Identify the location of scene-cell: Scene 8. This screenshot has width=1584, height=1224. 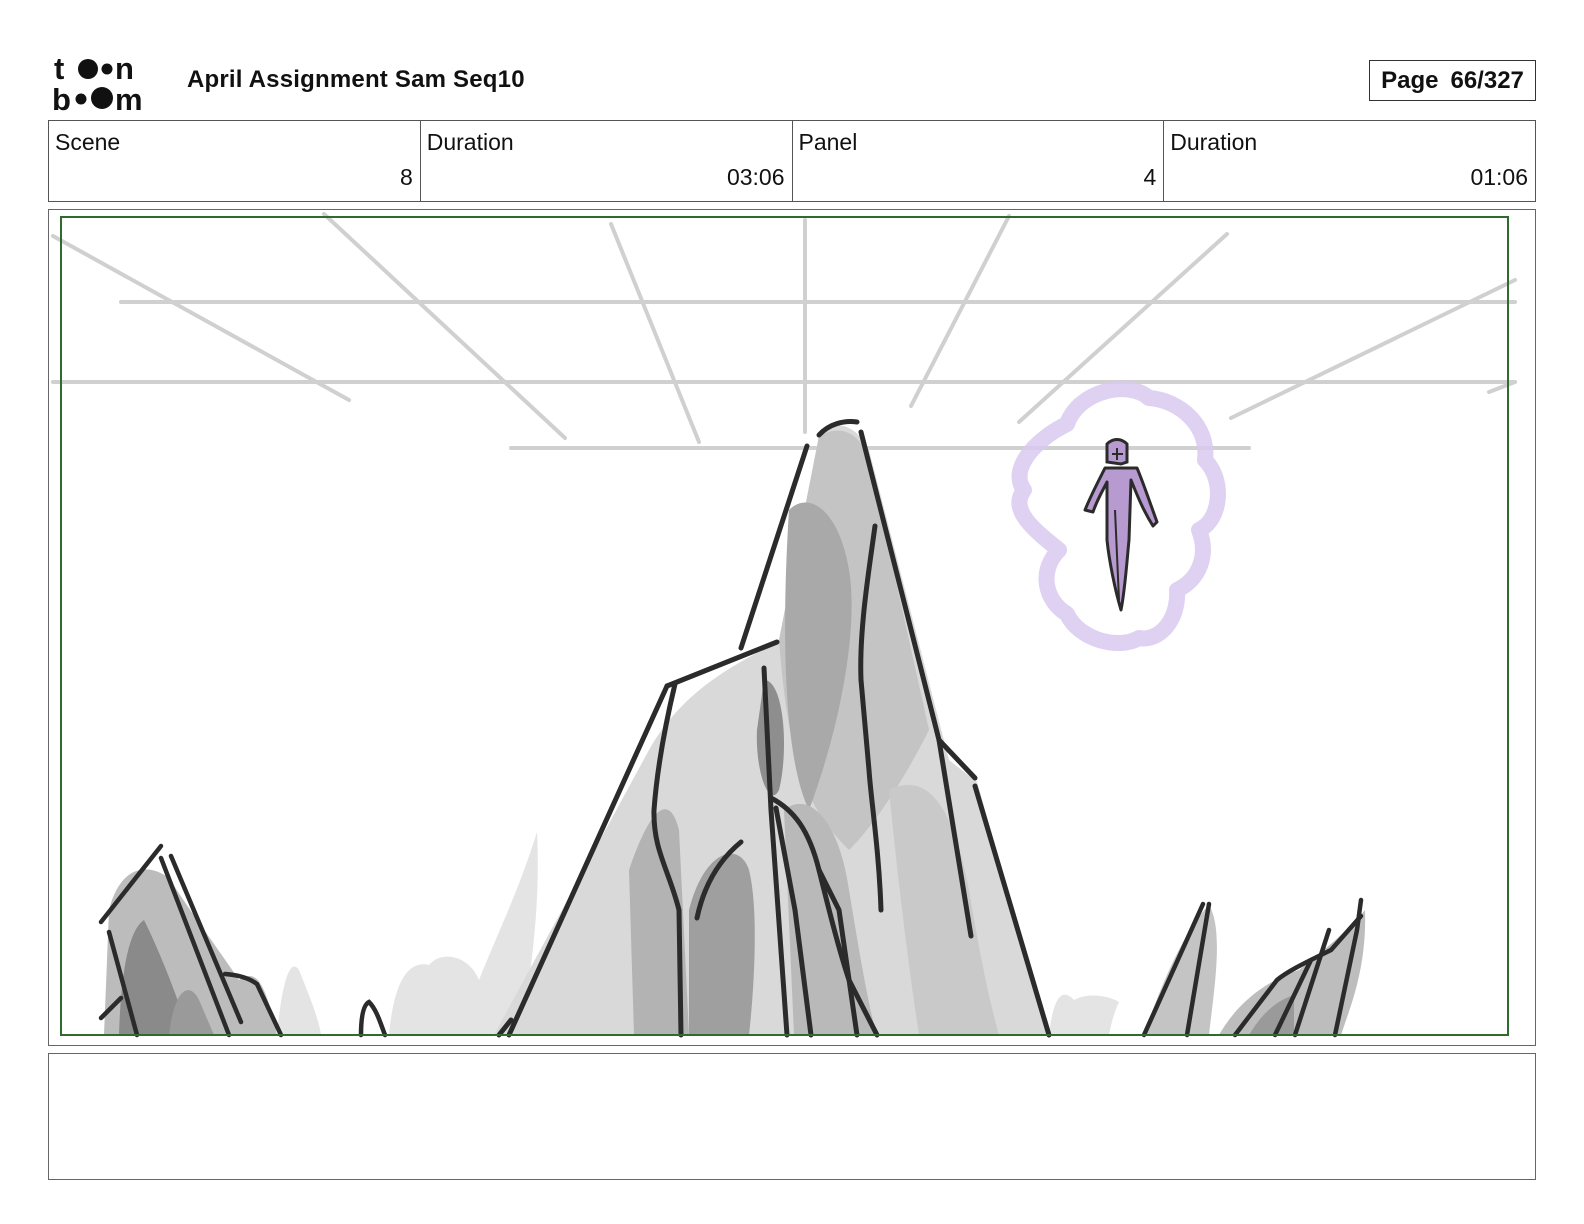
(235, 161).